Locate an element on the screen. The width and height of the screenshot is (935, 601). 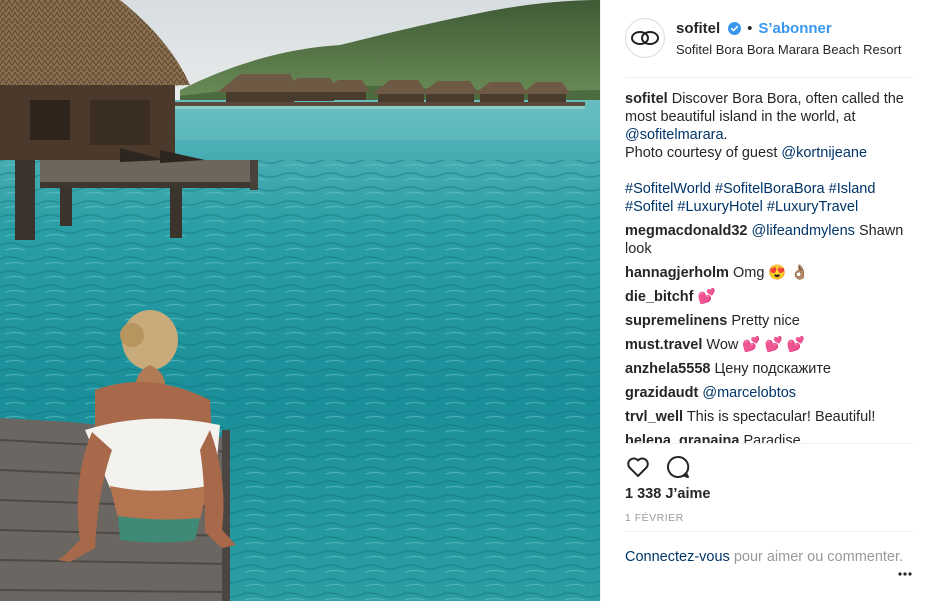
heart-icon is located at coordinates (638, 467).